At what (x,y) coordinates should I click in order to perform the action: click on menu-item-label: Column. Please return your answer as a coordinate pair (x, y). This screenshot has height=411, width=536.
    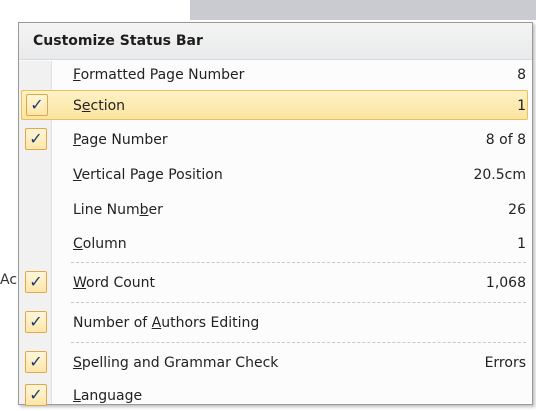
    Looking at the image, I should click on (100, 244).